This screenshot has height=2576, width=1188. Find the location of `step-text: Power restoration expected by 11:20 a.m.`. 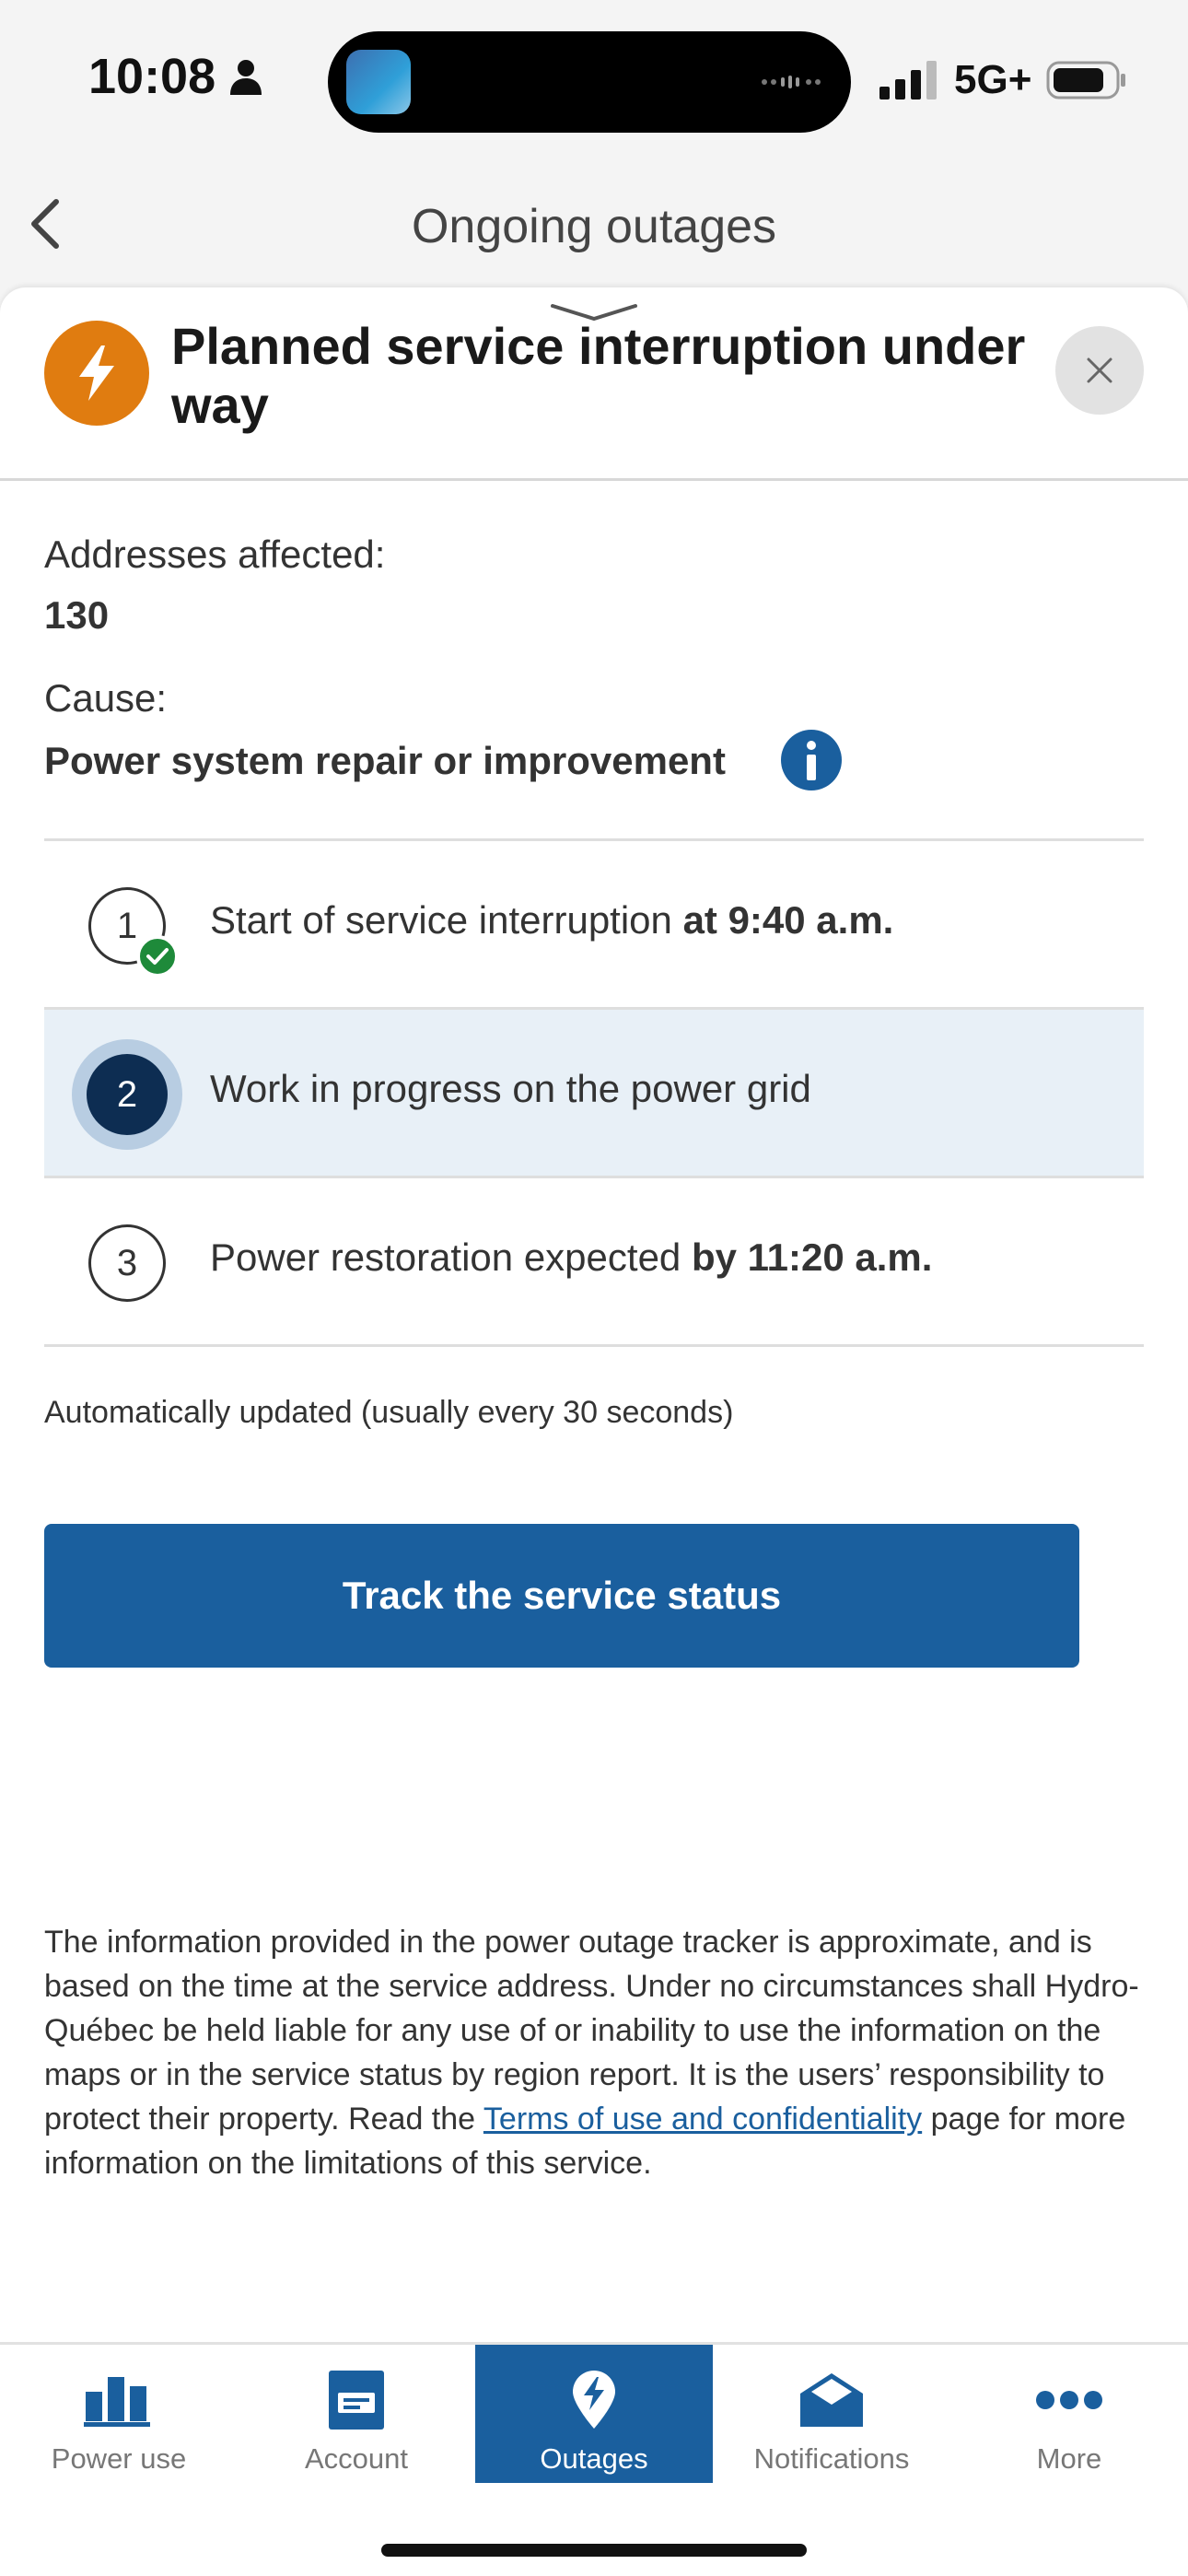

step-text: Power restoration expected by 11:20 a.m. is located at coordinates (571, 1257).